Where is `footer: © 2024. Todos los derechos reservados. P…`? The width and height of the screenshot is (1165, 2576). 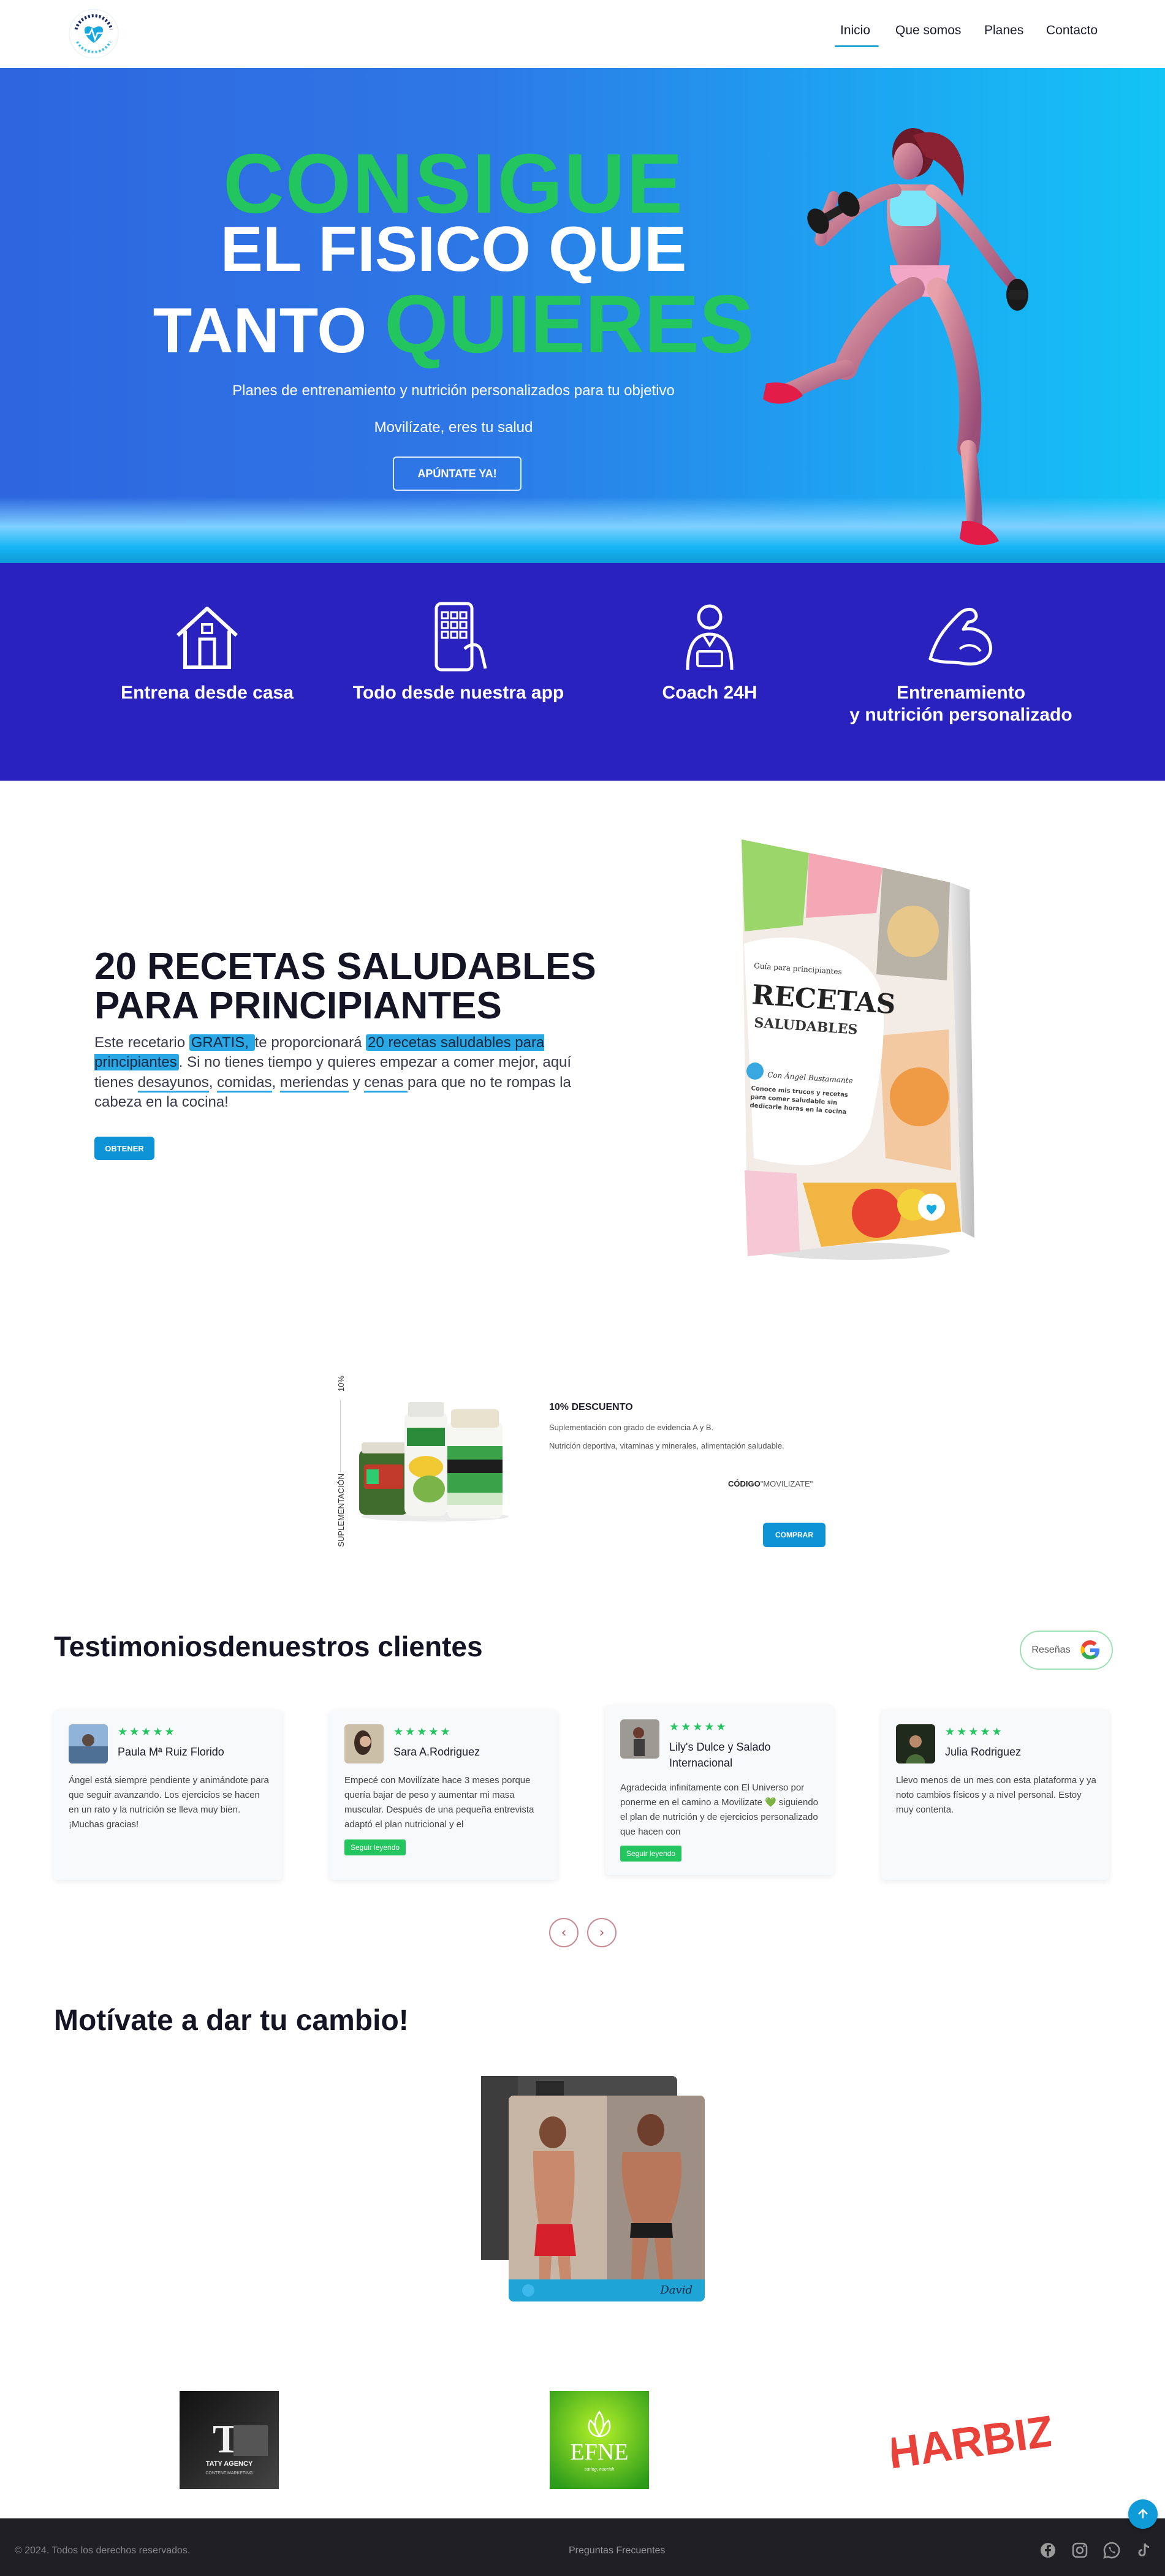
footer: © 2024. Todos los derechos reservados. P… is located at coordinates (582, 2547).